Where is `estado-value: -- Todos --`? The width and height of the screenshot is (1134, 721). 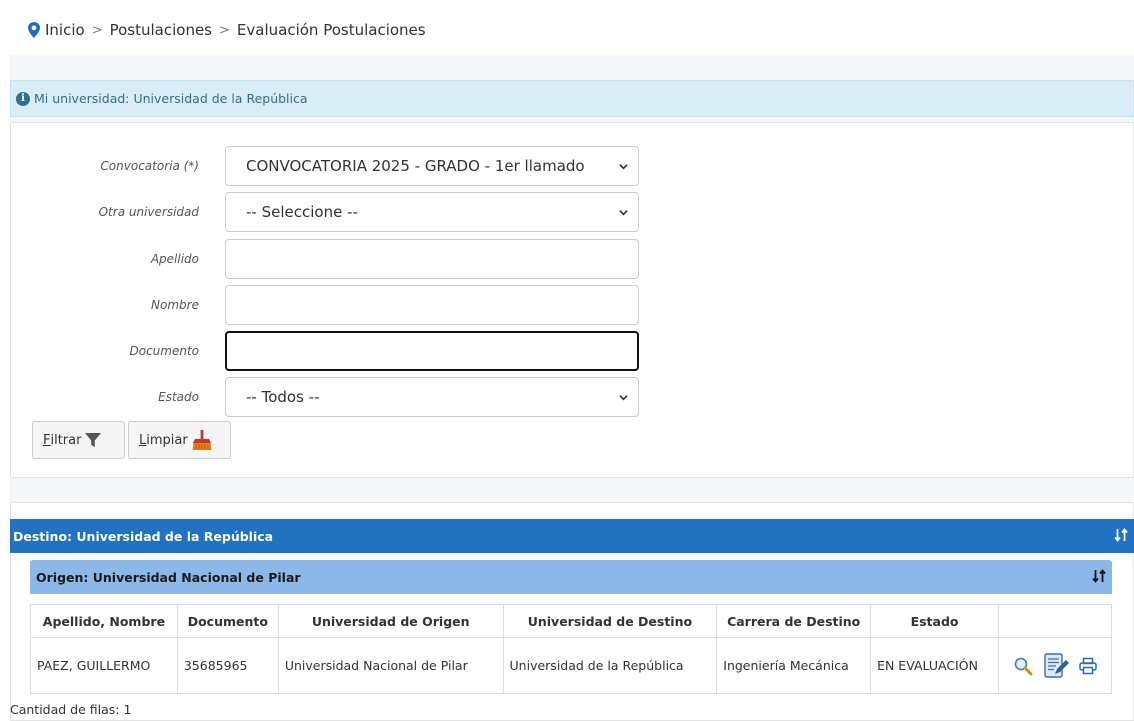 estado-value: -- Todos -- is located at coordinates (283, 397).